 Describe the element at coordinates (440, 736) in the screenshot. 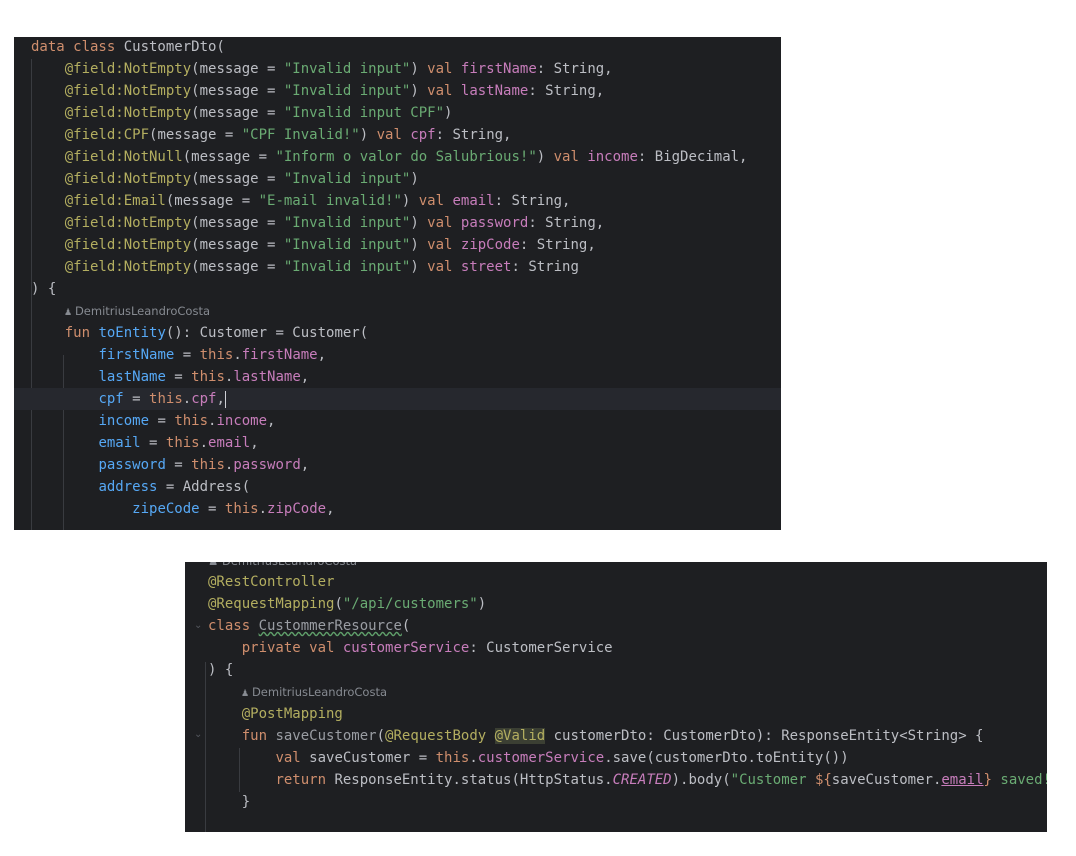

I see `code-token: @RequestBody` at that location.